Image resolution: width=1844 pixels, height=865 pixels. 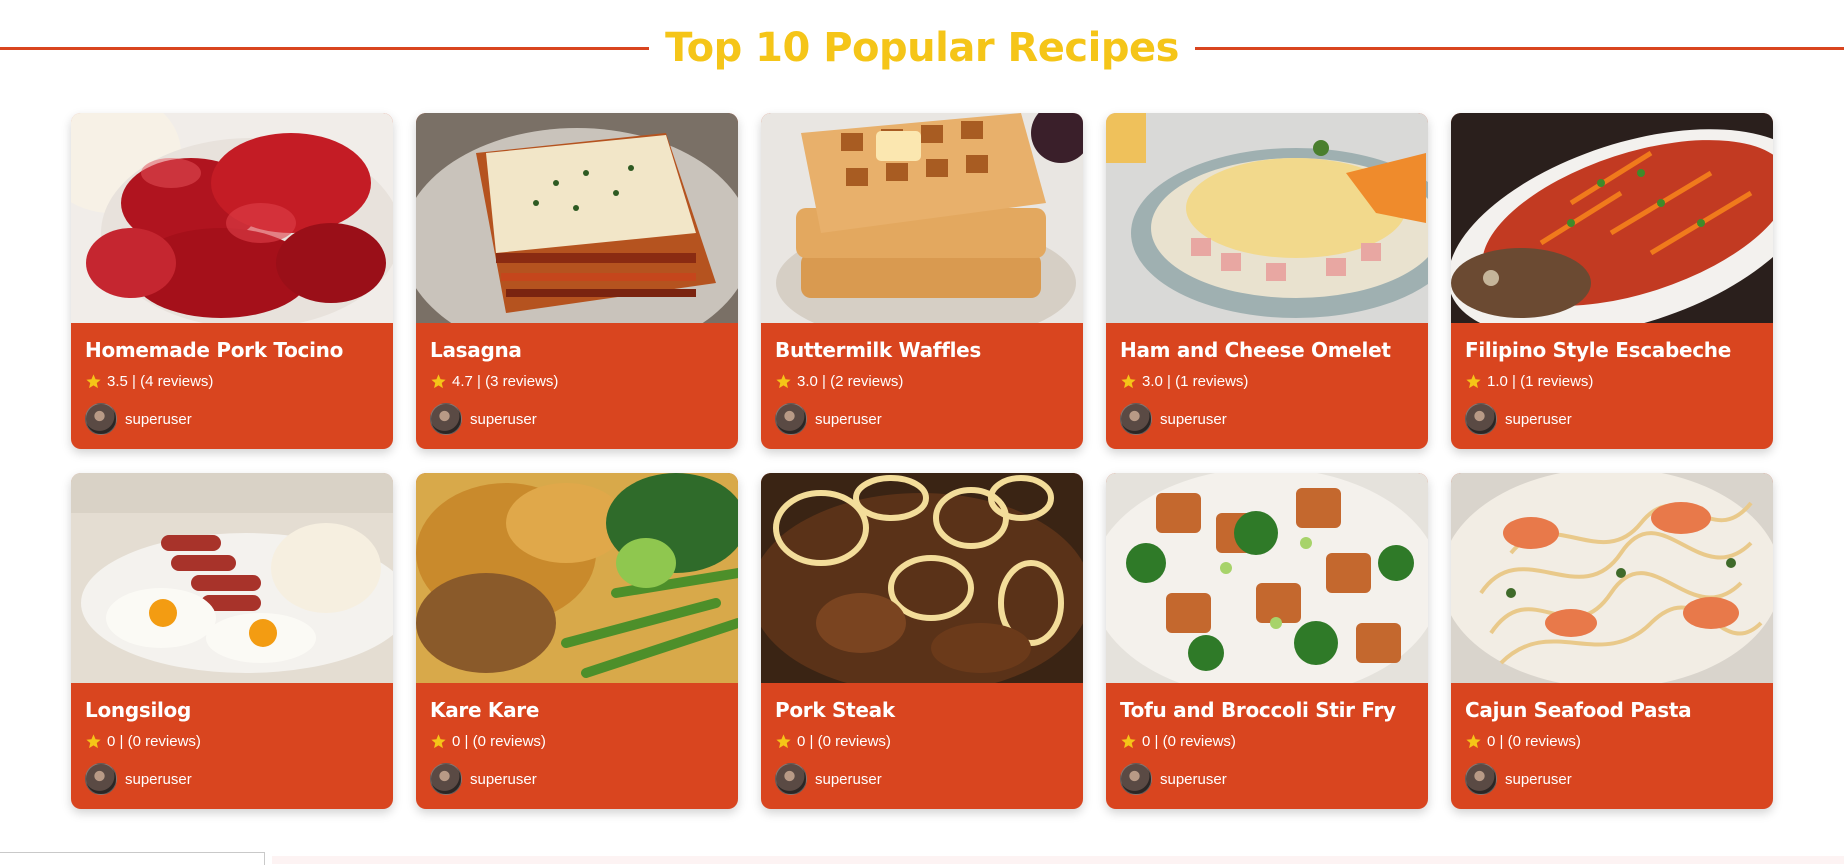 I want to click on recipe-card: Lasagna 4.7 | (3 reviews) superuser, so click(x=577, y=281).